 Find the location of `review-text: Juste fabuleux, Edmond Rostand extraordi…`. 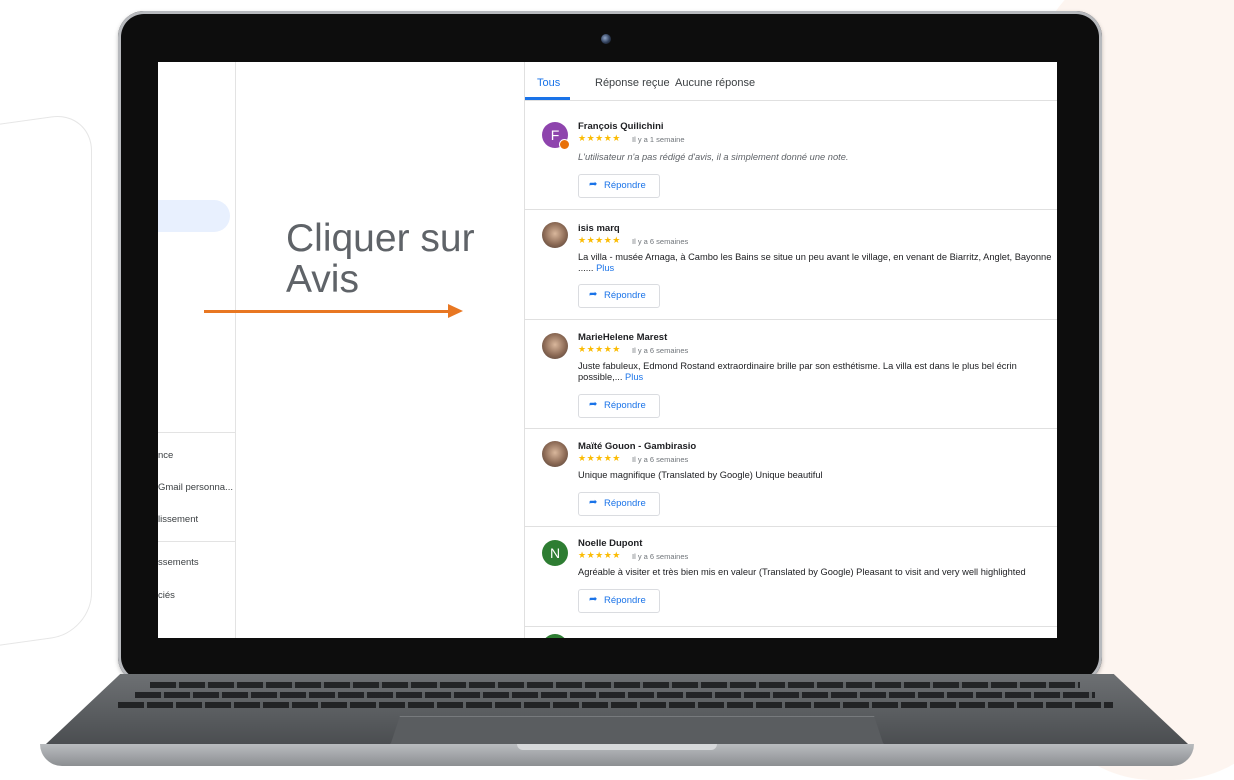

review-text: Juste fabuleux, Edmond Rostand extraordi… is located at coordinates (817, 372).